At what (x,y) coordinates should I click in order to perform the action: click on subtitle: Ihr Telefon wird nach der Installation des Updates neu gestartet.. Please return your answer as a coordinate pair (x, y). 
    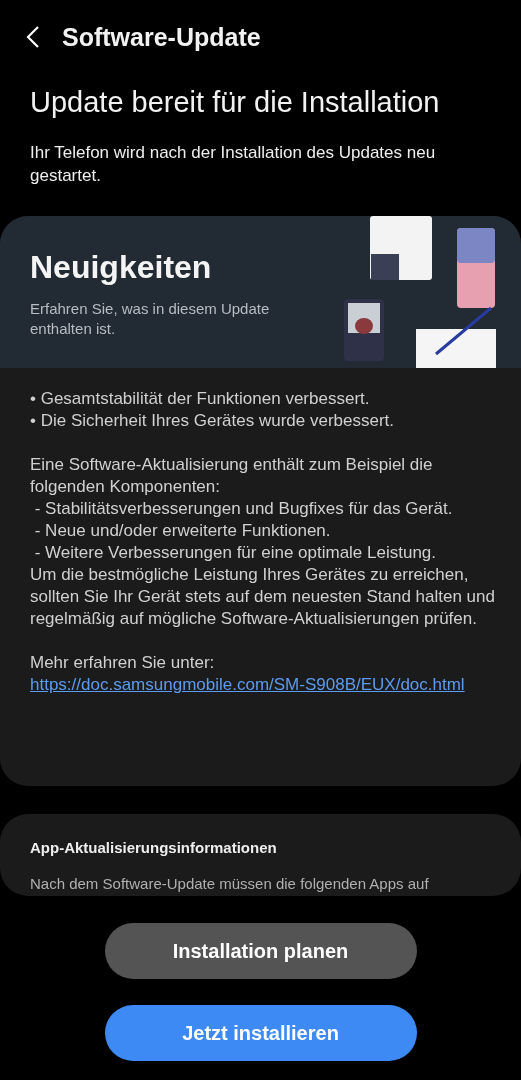
    Looking at the image, I should click on (233, 164).